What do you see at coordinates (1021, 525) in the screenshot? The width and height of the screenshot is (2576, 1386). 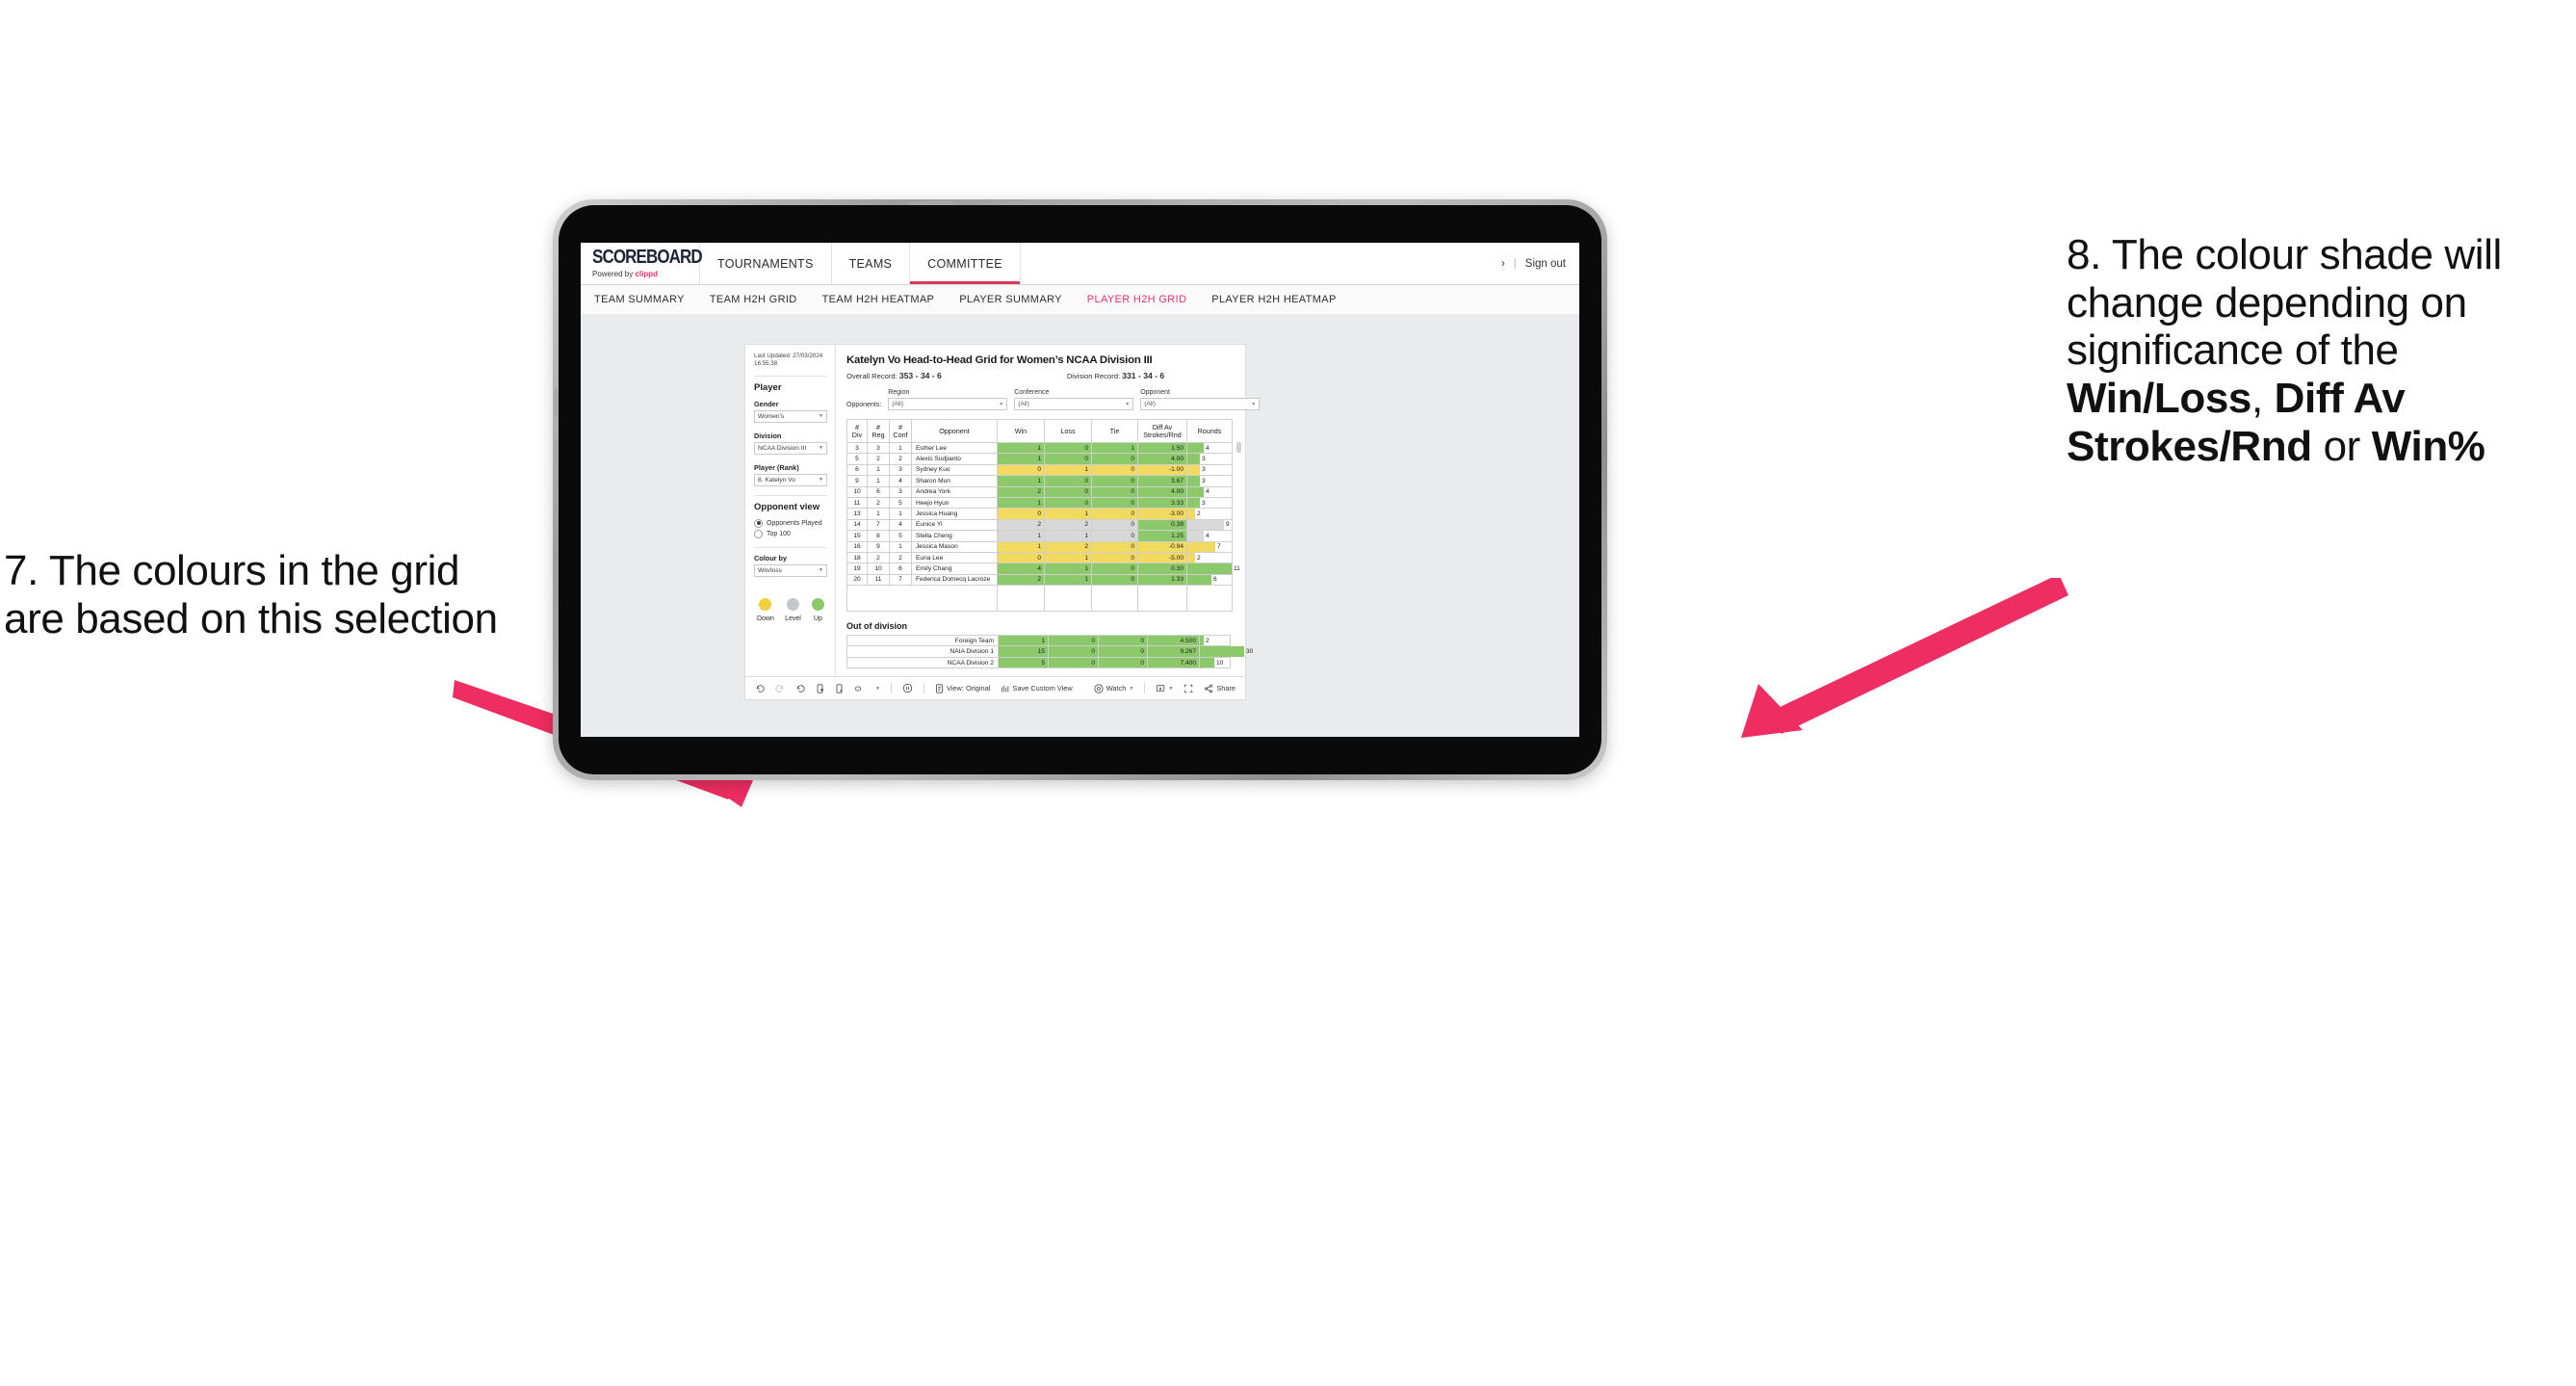 I see `cell-win: 2` at bounding box center [1021, 525].